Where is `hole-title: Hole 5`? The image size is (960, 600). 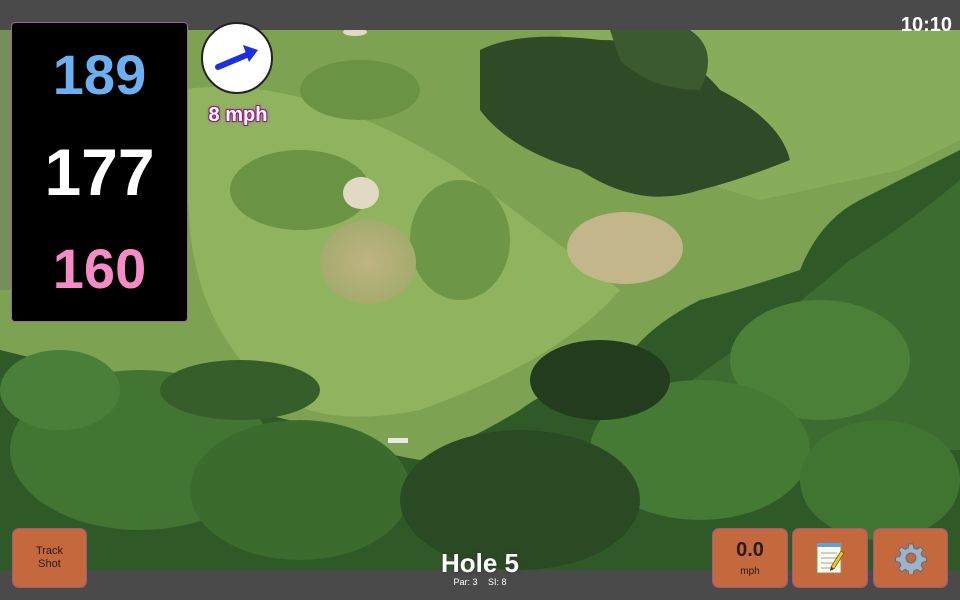
hole-title: Hole 5 is located at coordinates (480, 563).